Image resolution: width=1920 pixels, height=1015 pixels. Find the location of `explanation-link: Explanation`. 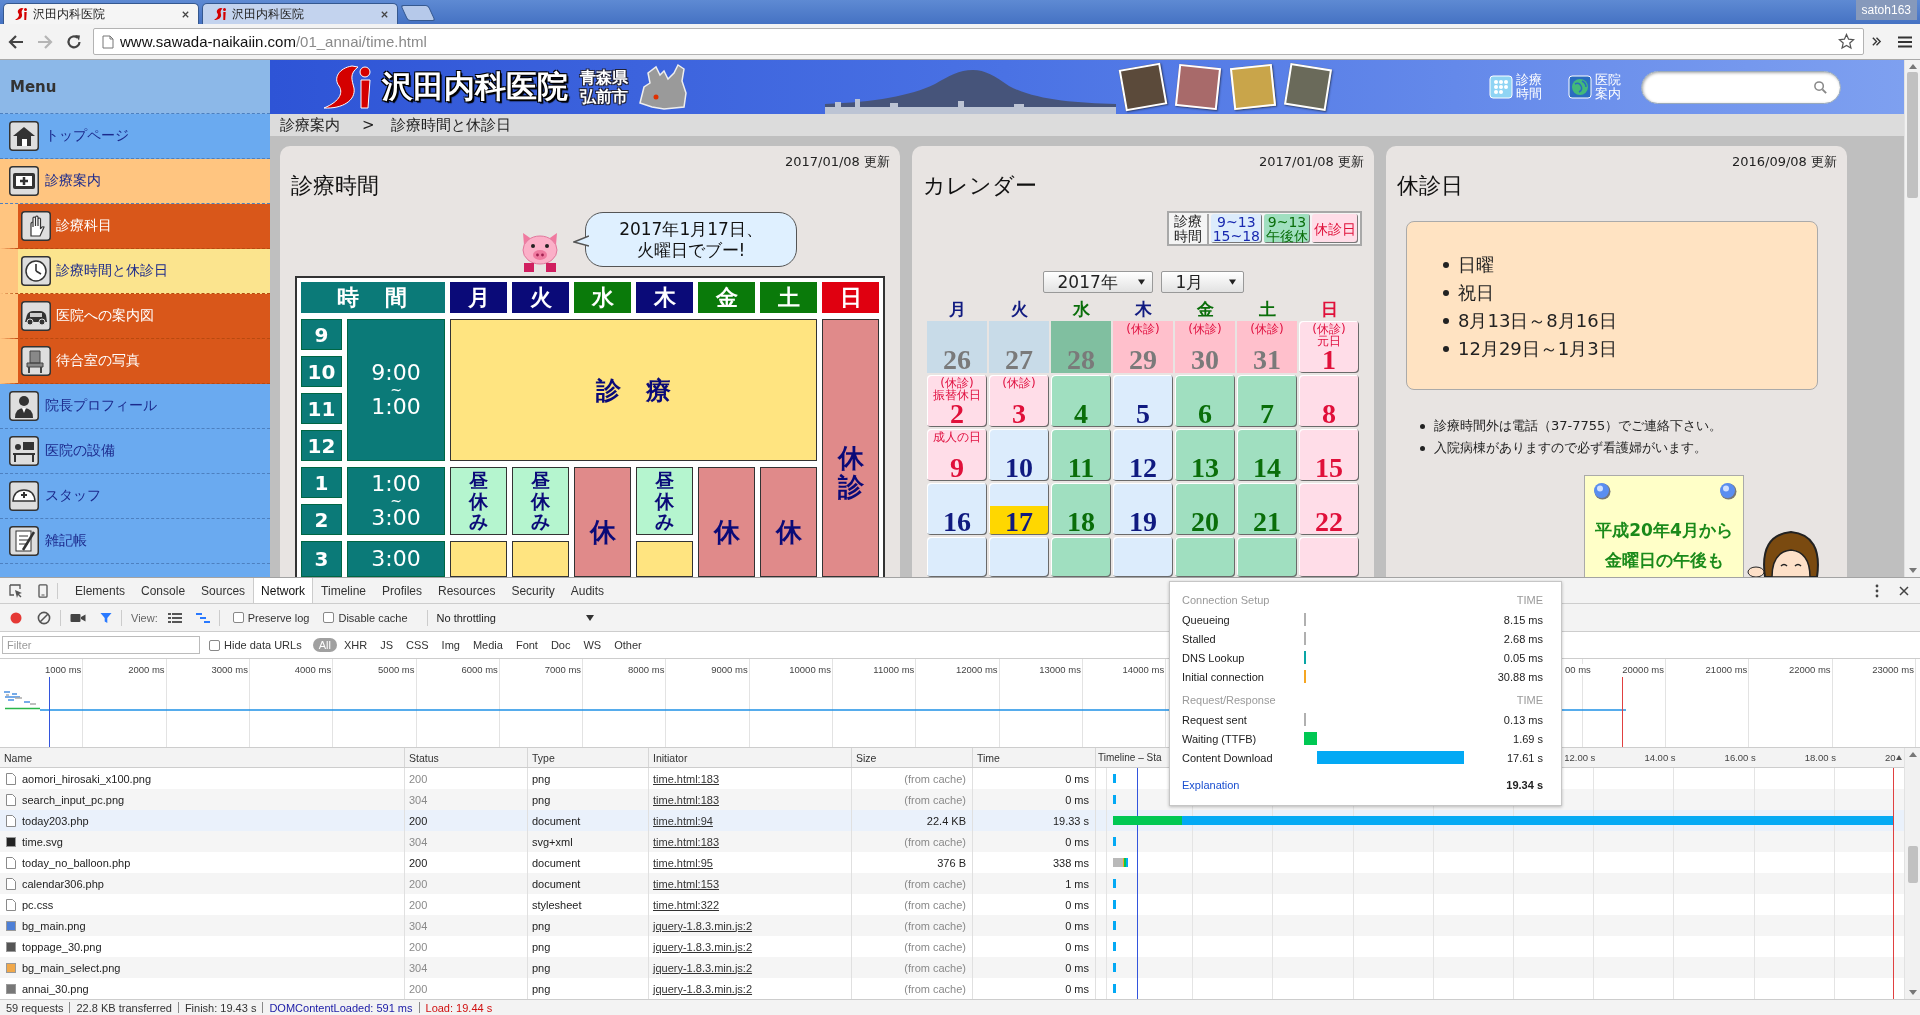

explanation-link: Explanation is located at coordinates (1211, 785).